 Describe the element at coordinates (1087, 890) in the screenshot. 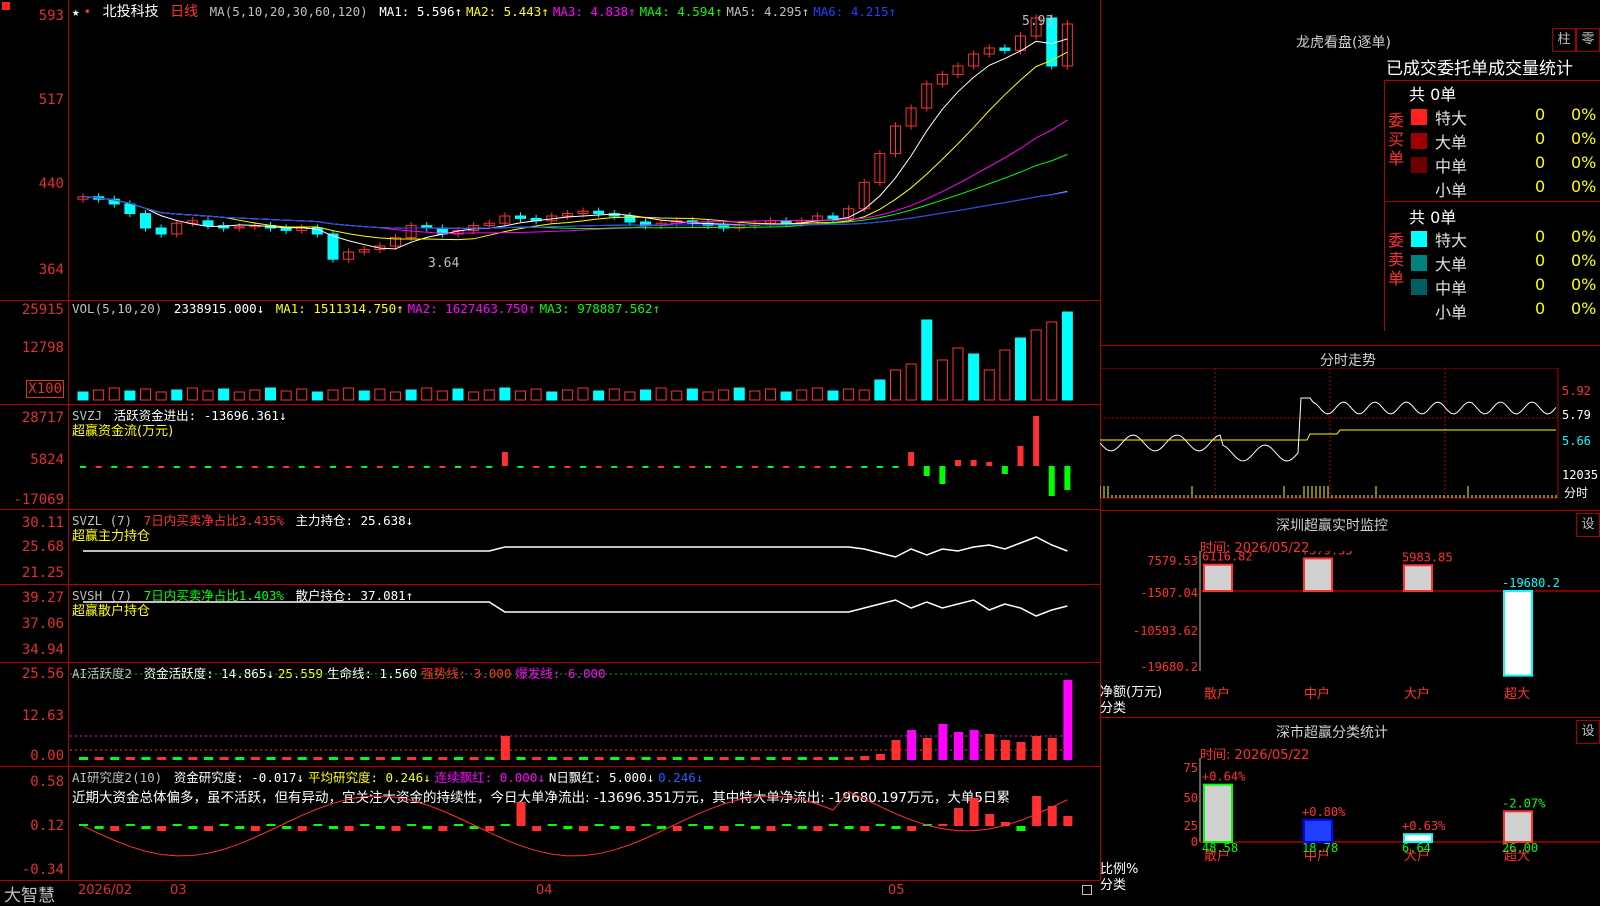

I see `lock-icon` at that location.